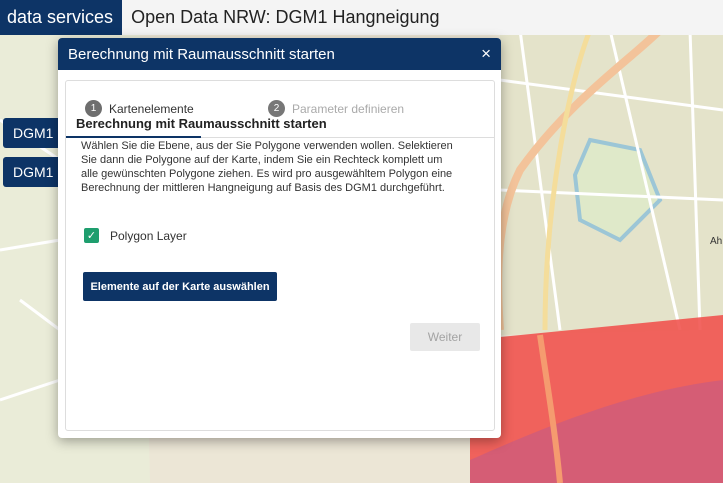 This screenshot has width=723, height=483. I want to click on section-title: Berechnung mit Raumausschnitt starten, so click(201, 123).